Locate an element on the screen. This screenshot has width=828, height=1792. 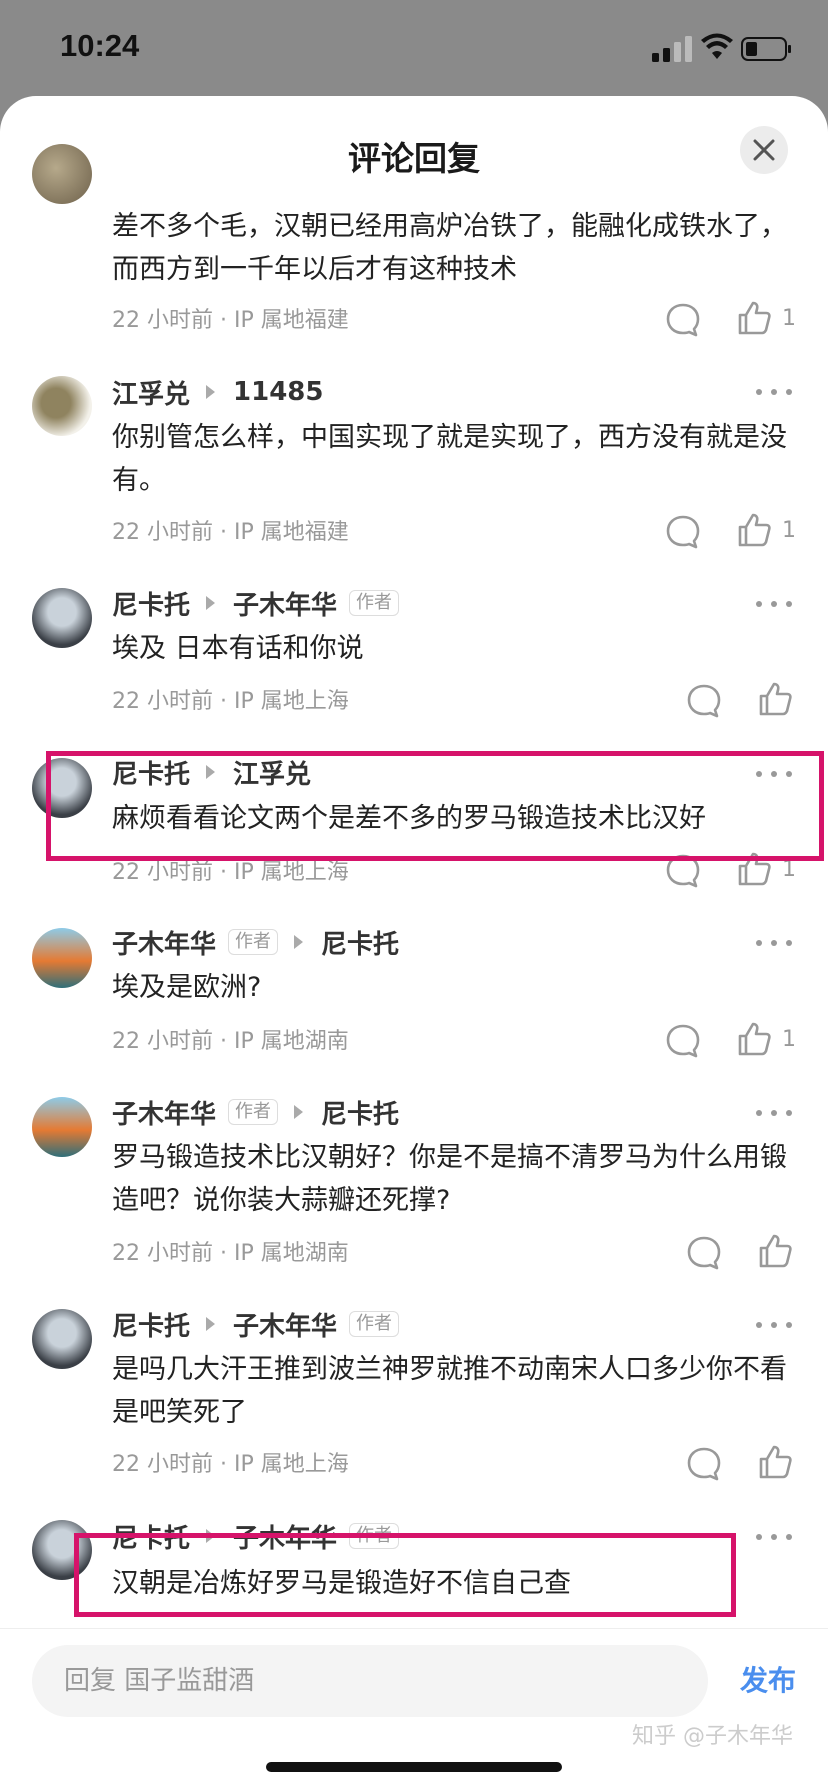
comment-text: 罗马锻造技术比汉朝好？你是不是搞不清罗马为什么用锻造吧？说你装大蒜瓣还死撑? is located at coordinates (449, 1179).